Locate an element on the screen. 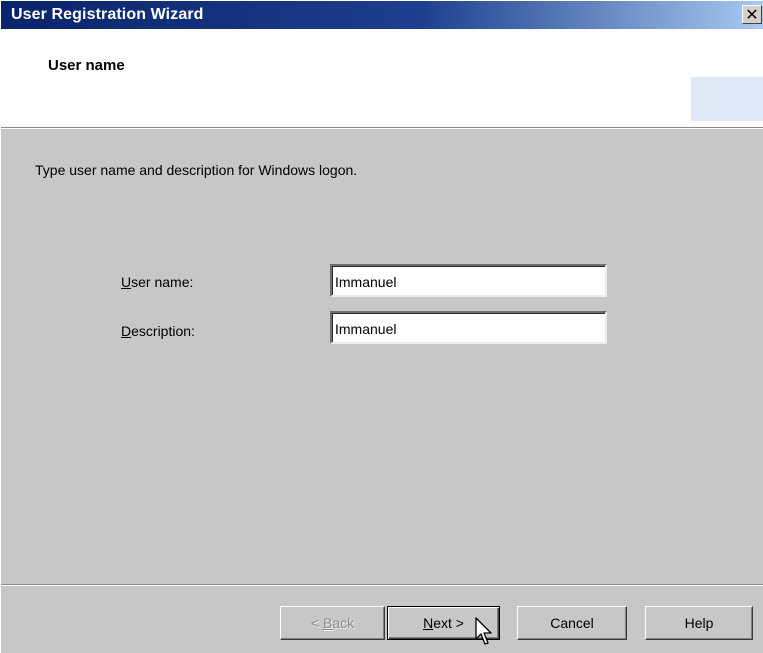  user-name-label: User name: is located at coordinates (157, 282).